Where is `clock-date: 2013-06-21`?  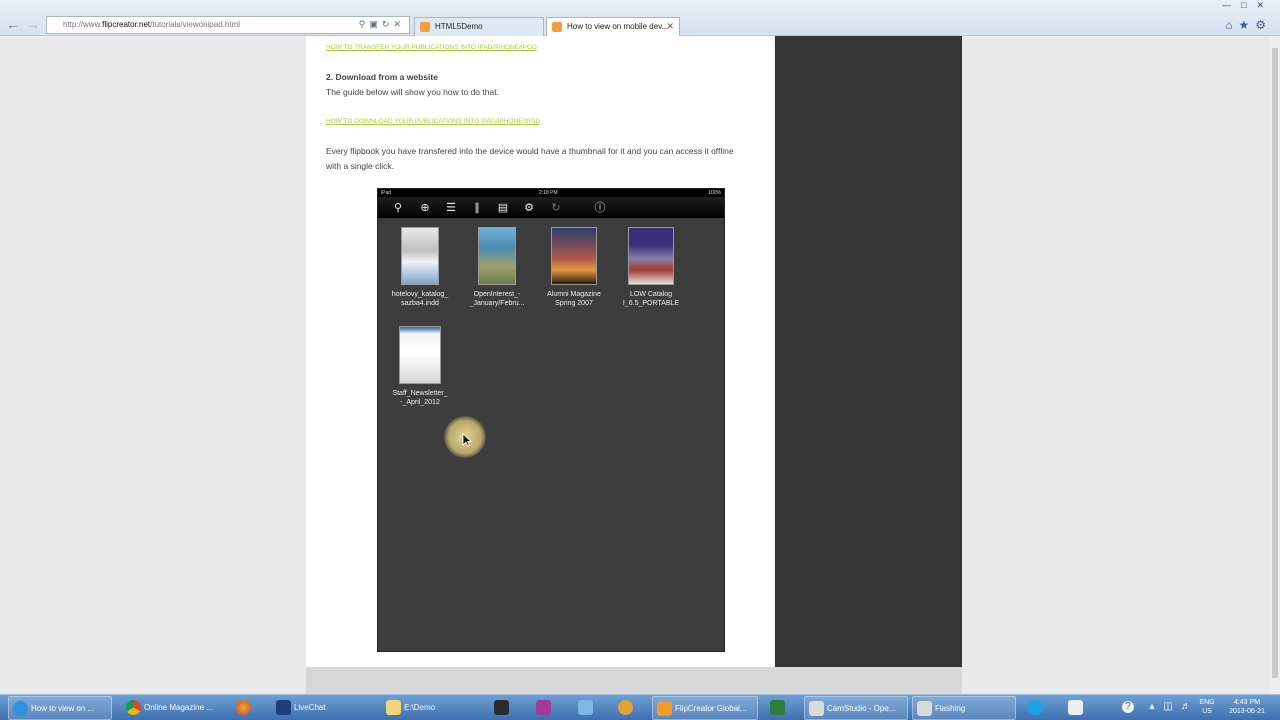 clock-date: 2013-06-21 is located at coordinates (1247, 711).